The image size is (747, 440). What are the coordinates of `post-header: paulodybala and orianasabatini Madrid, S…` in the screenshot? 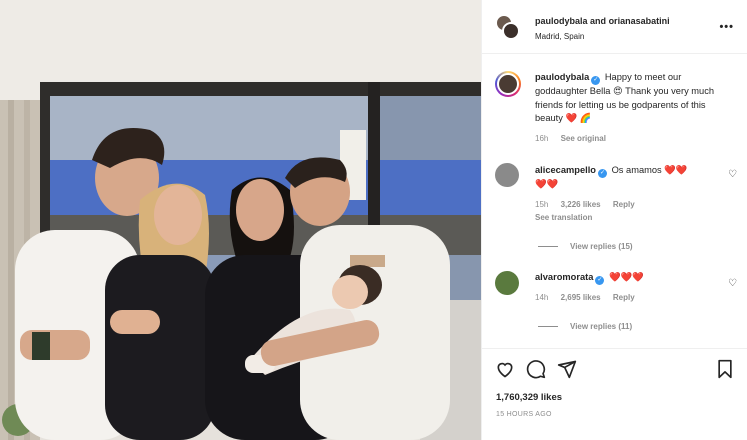 It's located at (614, 27).